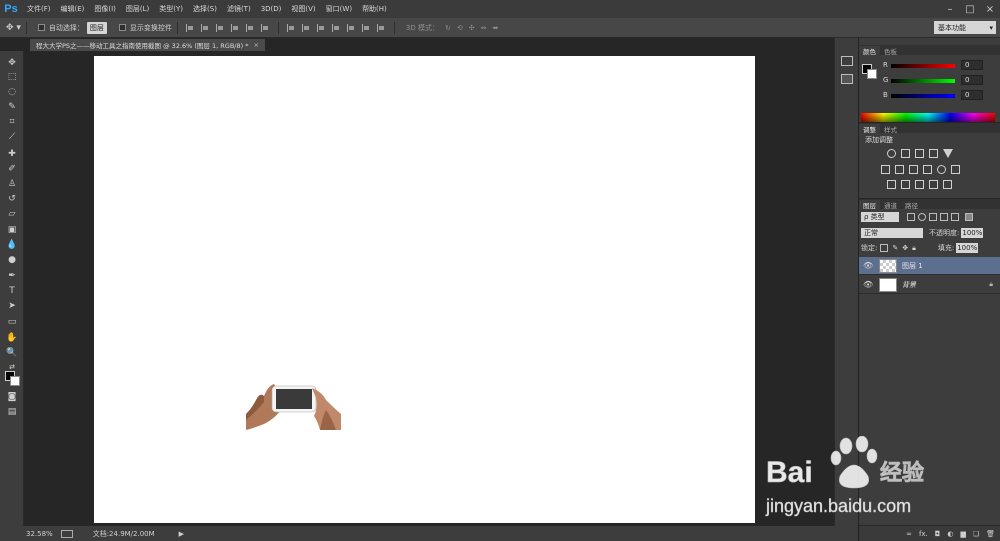  I want to click on tab-color: 颜色, so click(869, 51).